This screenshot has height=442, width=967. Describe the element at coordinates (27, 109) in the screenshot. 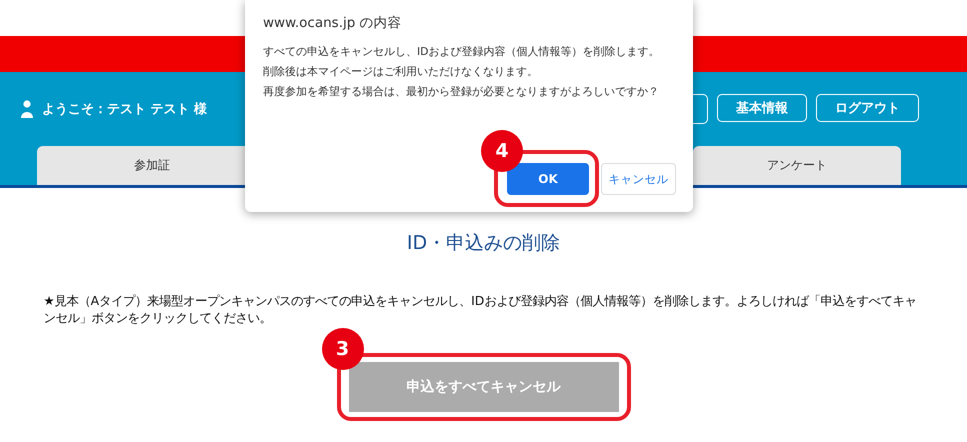

I see `user-icon` at that location.